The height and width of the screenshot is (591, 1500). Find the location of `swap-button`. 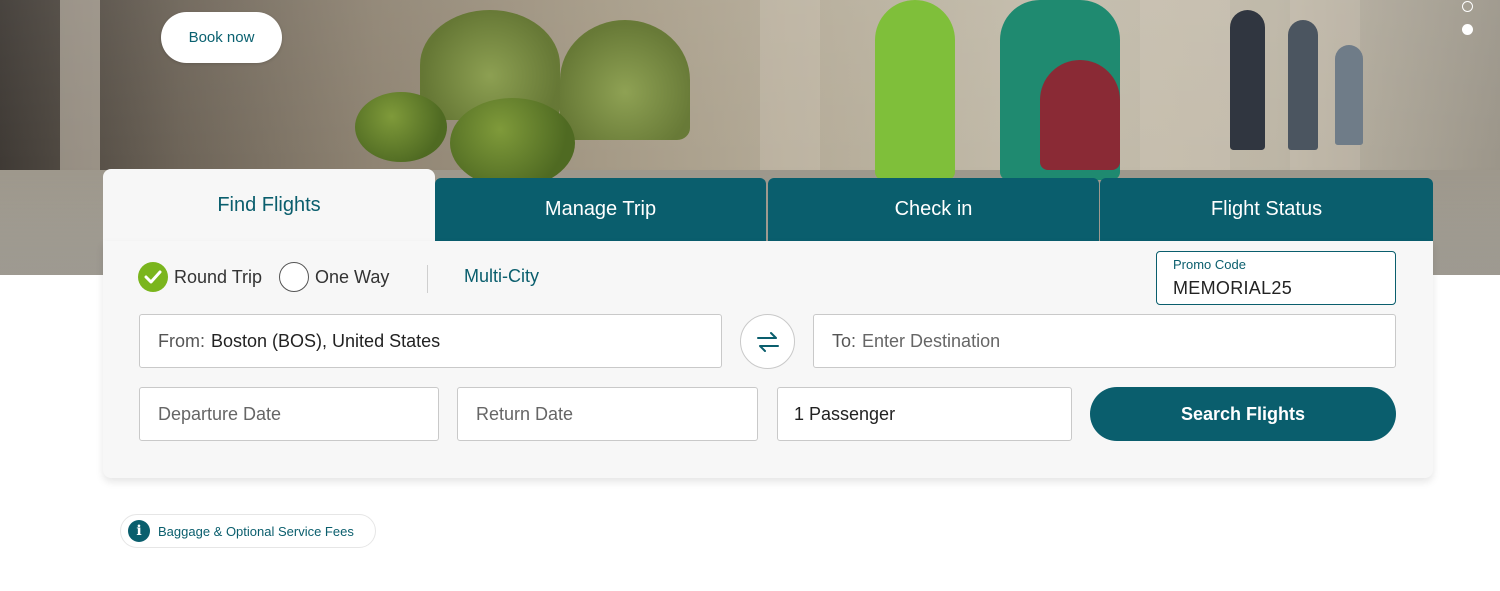

swap-button is located at coordinates (767, 341).